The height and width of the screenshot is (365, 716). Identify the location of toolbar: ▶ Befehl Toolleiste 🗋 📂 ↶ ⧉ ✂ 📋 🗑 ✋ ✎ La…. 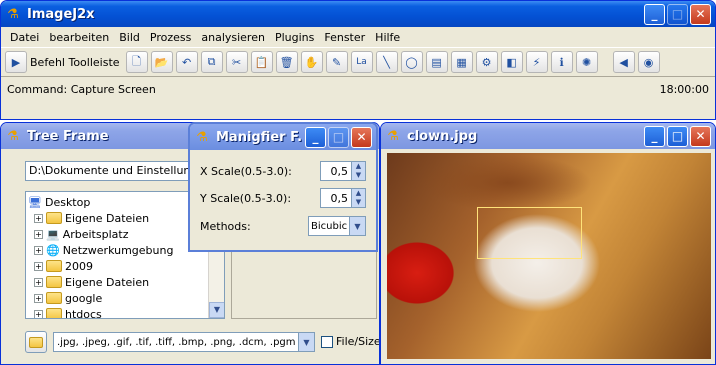
(358, 62).